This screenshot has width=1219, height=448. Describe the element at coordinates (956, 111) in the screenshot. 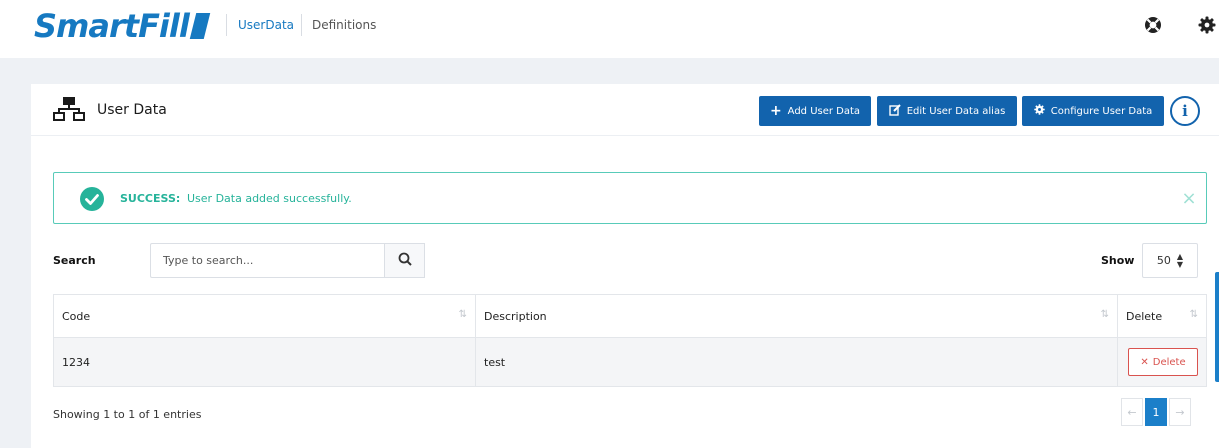

I see `edit-user-data-alias-label: Edit User Data alias` at that location.